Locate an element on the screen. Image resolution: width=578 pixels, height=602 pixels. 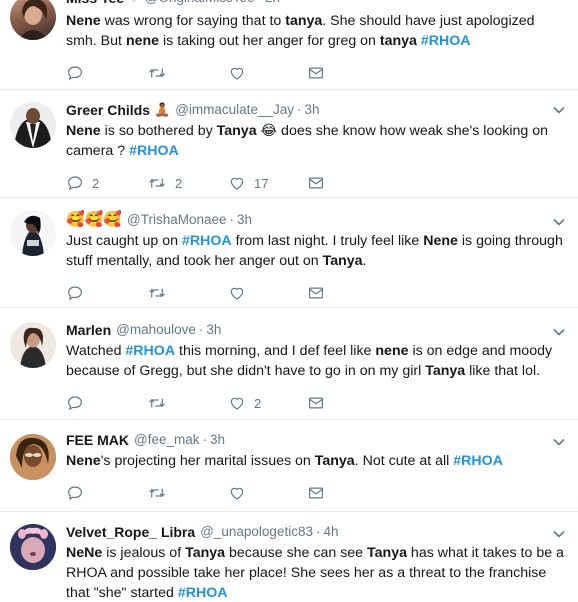
display-name: FEE MAK is located at coordinates (97, 440).